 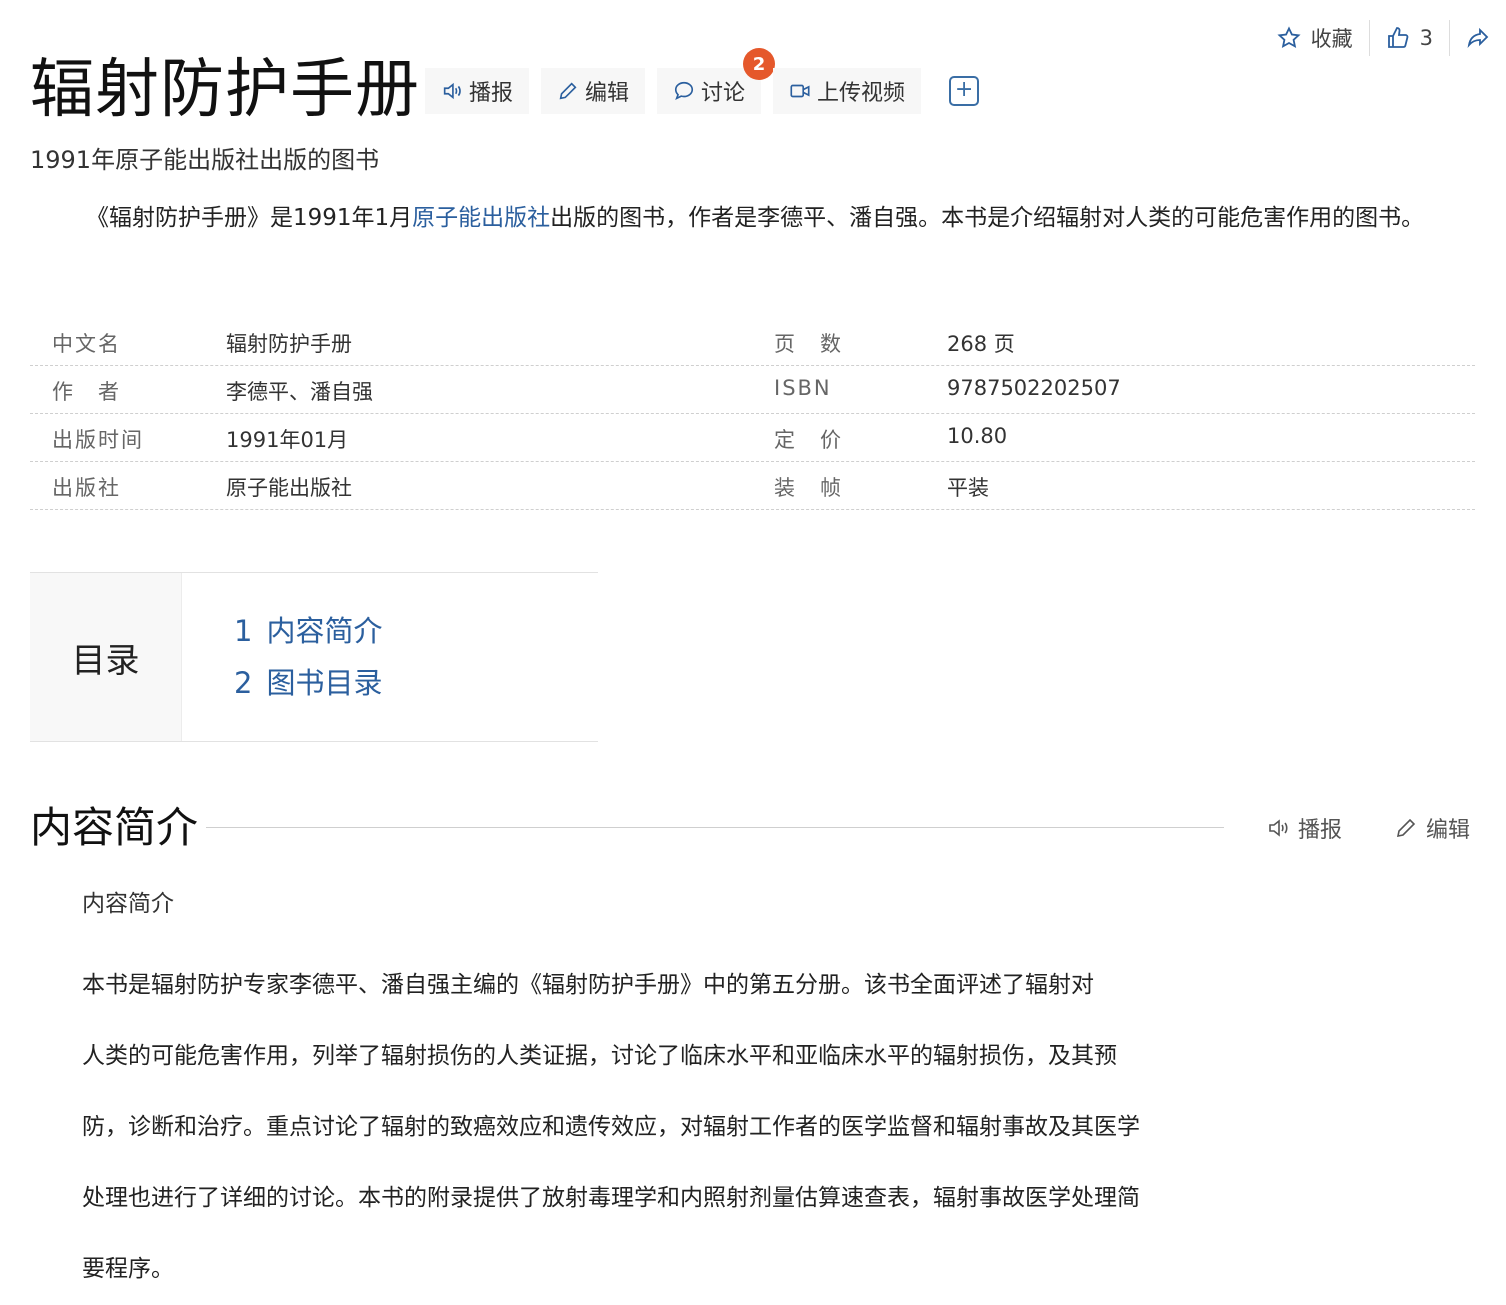 What do you see at coordinates (491, 93) in the screenshot?
I see `broadcast-label: 播报` at bounding box center [491, 93].